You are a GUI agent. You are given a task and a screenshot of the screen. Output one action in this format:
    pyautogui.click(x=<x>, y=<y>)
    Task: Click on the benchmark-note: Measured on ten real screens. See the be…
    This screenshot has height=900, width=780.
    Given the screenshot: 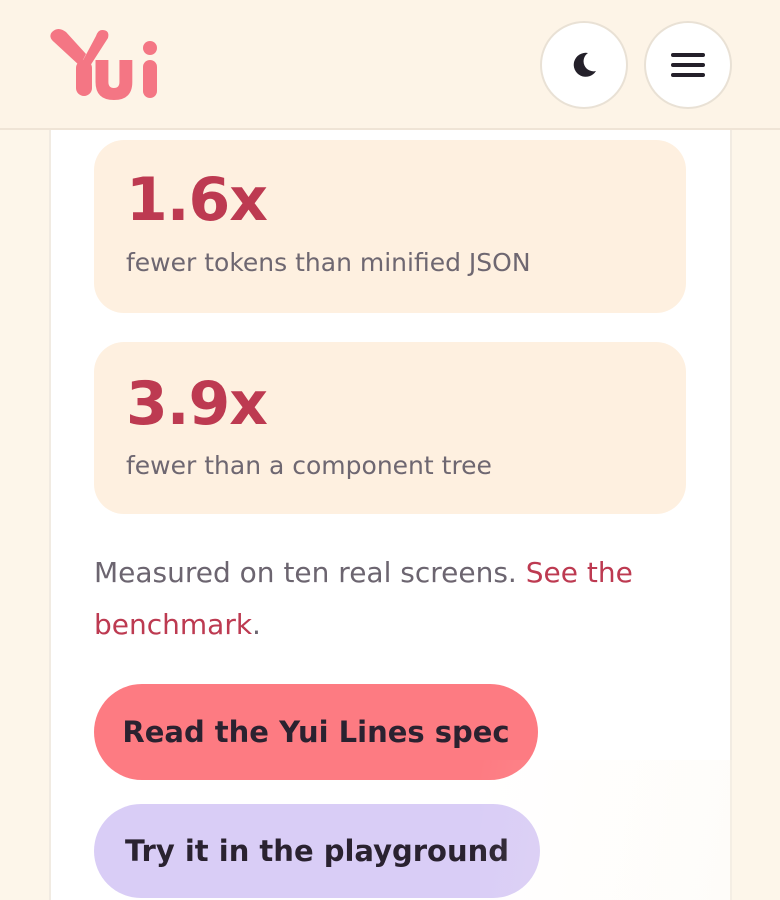 What is the action you would take?
    pyautogui.click(x=364, y=599)
    